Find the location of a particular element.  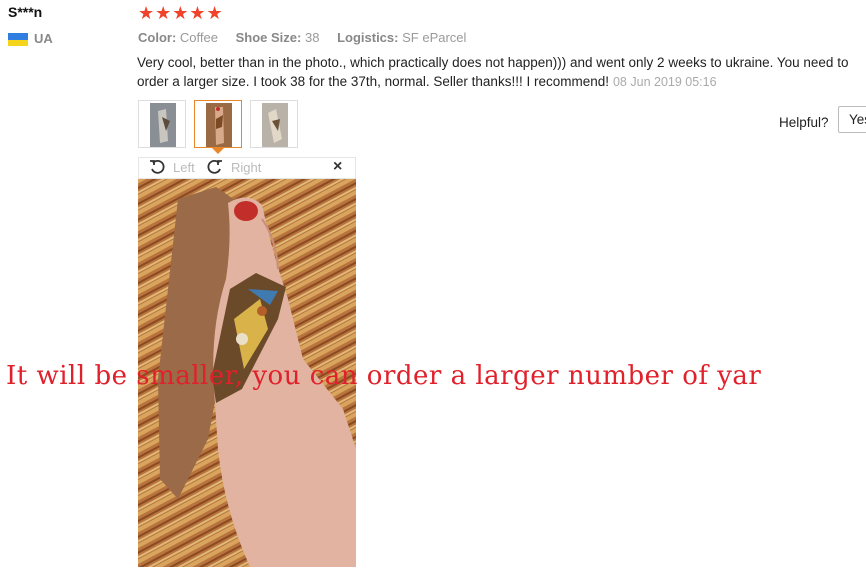

review-date: 08 Jun 2019 05:16 is located at coordinates (664, 82).